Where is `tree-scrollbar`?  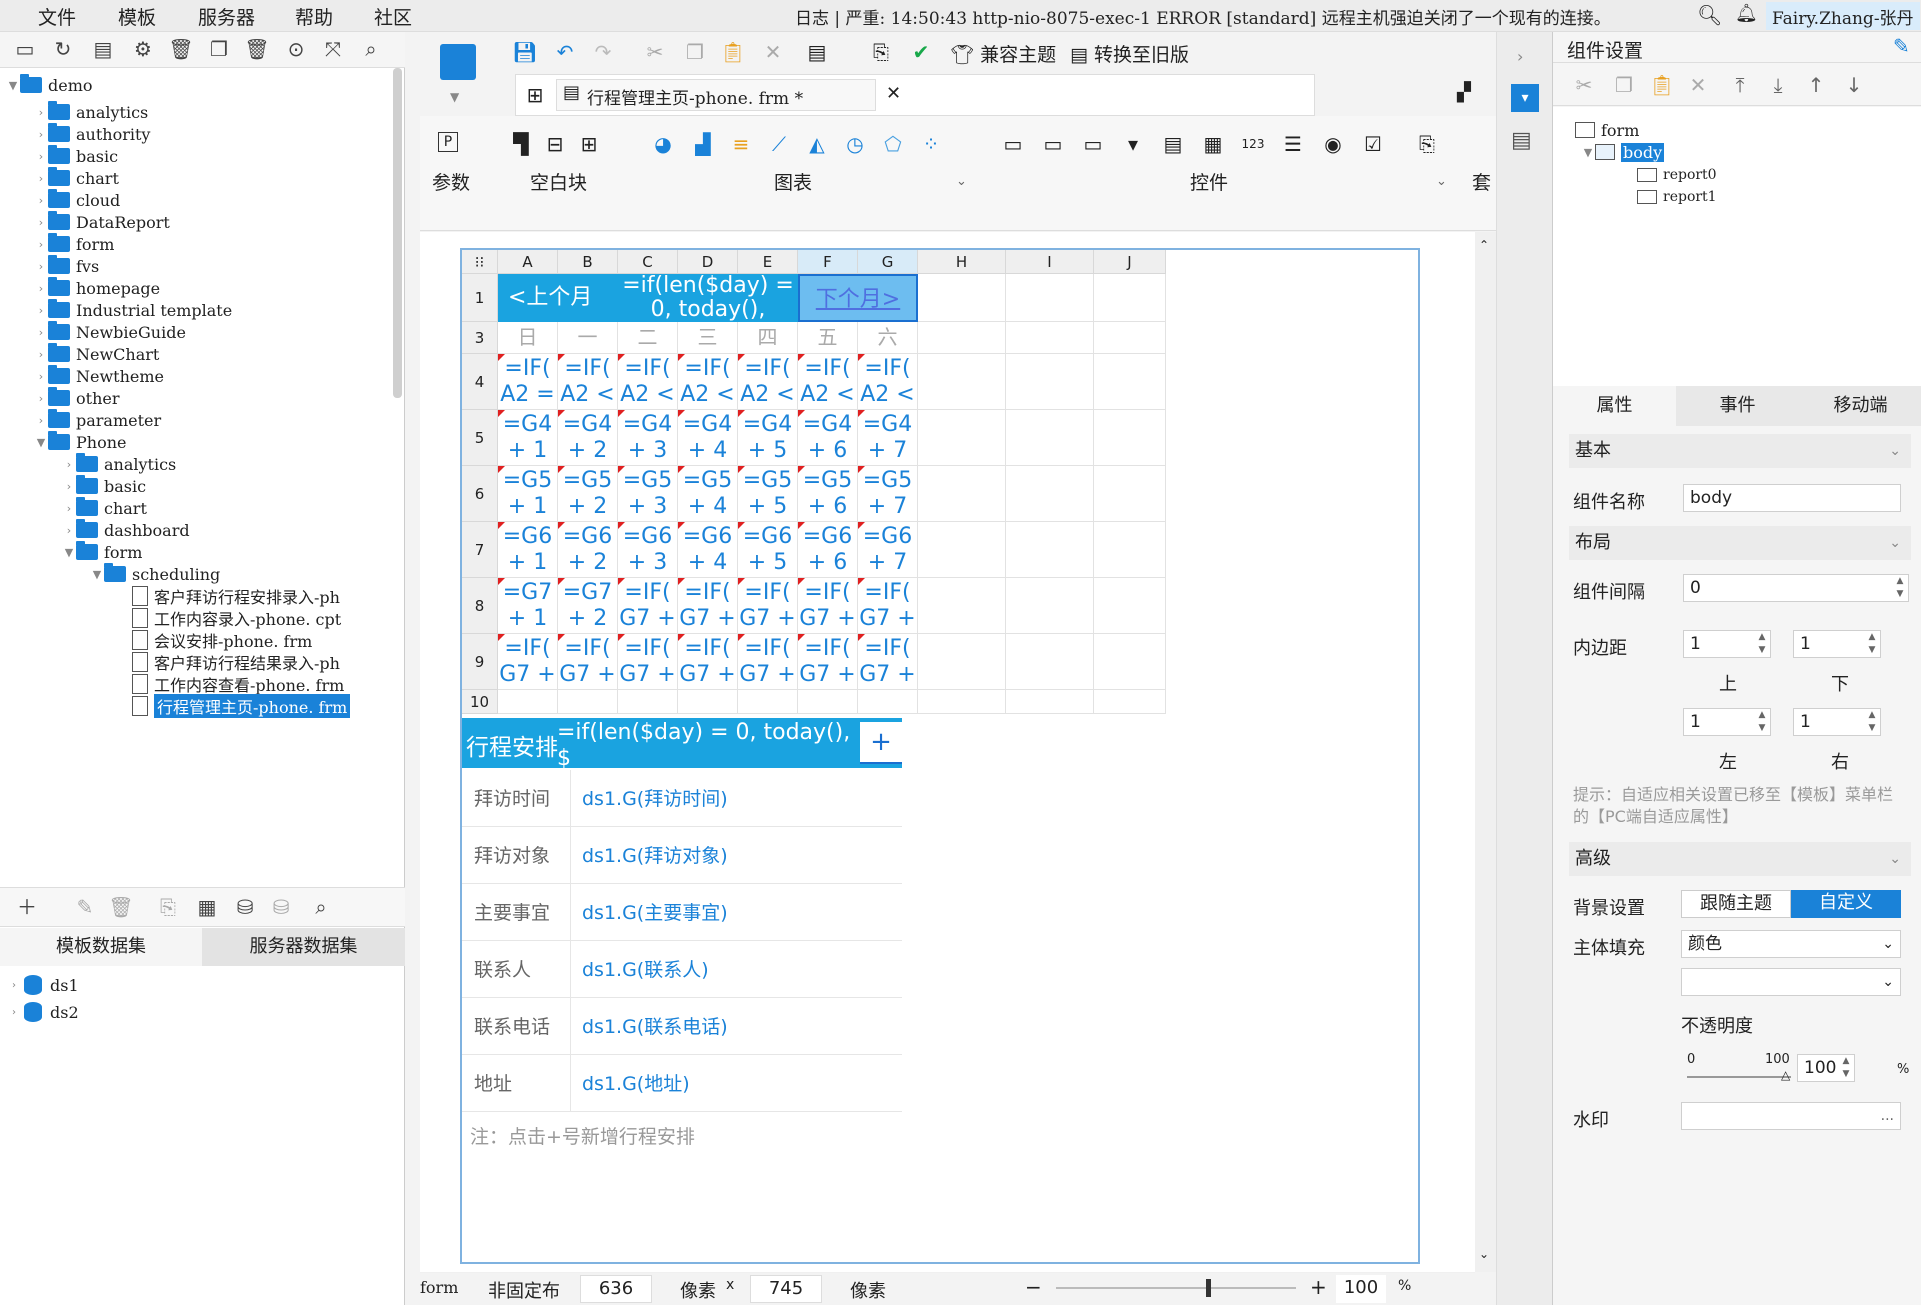 tree-scrollbar is located at coordinates (397, 233).